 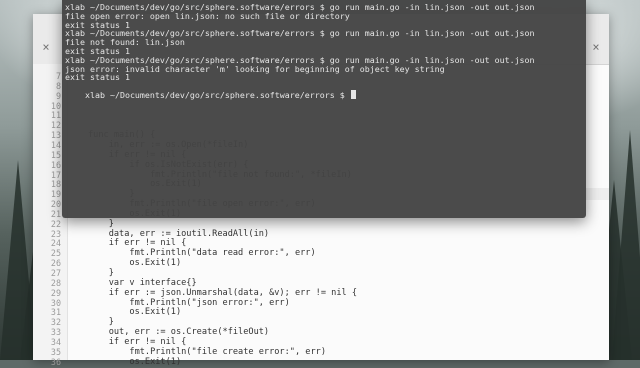 What do you see at coordinates (46, 47) in the screenshot?
I see `close-icon: ×` at bounding box center [46, 47].